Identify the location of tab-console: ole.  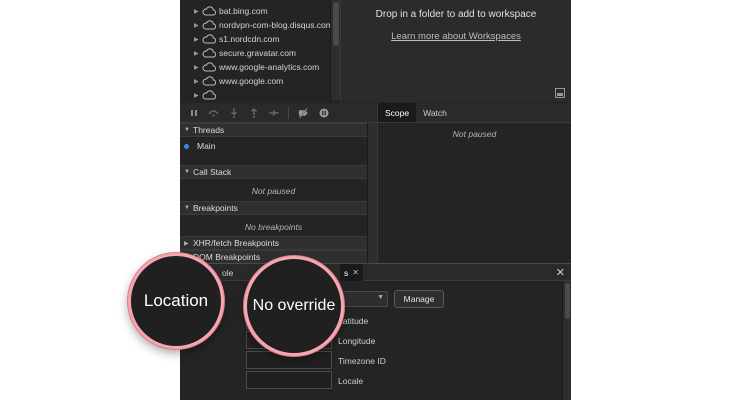
(227, 272).